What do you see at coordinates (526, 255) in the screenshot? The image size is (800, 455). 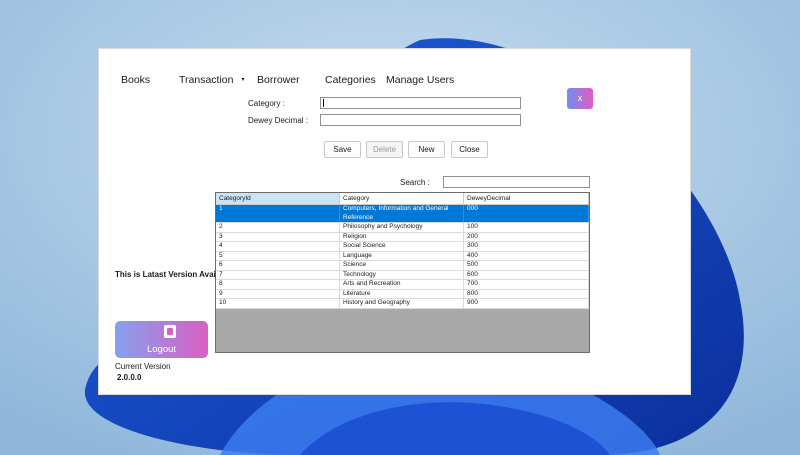 I see `table-cell: 400` at bounding box center [526, 255].